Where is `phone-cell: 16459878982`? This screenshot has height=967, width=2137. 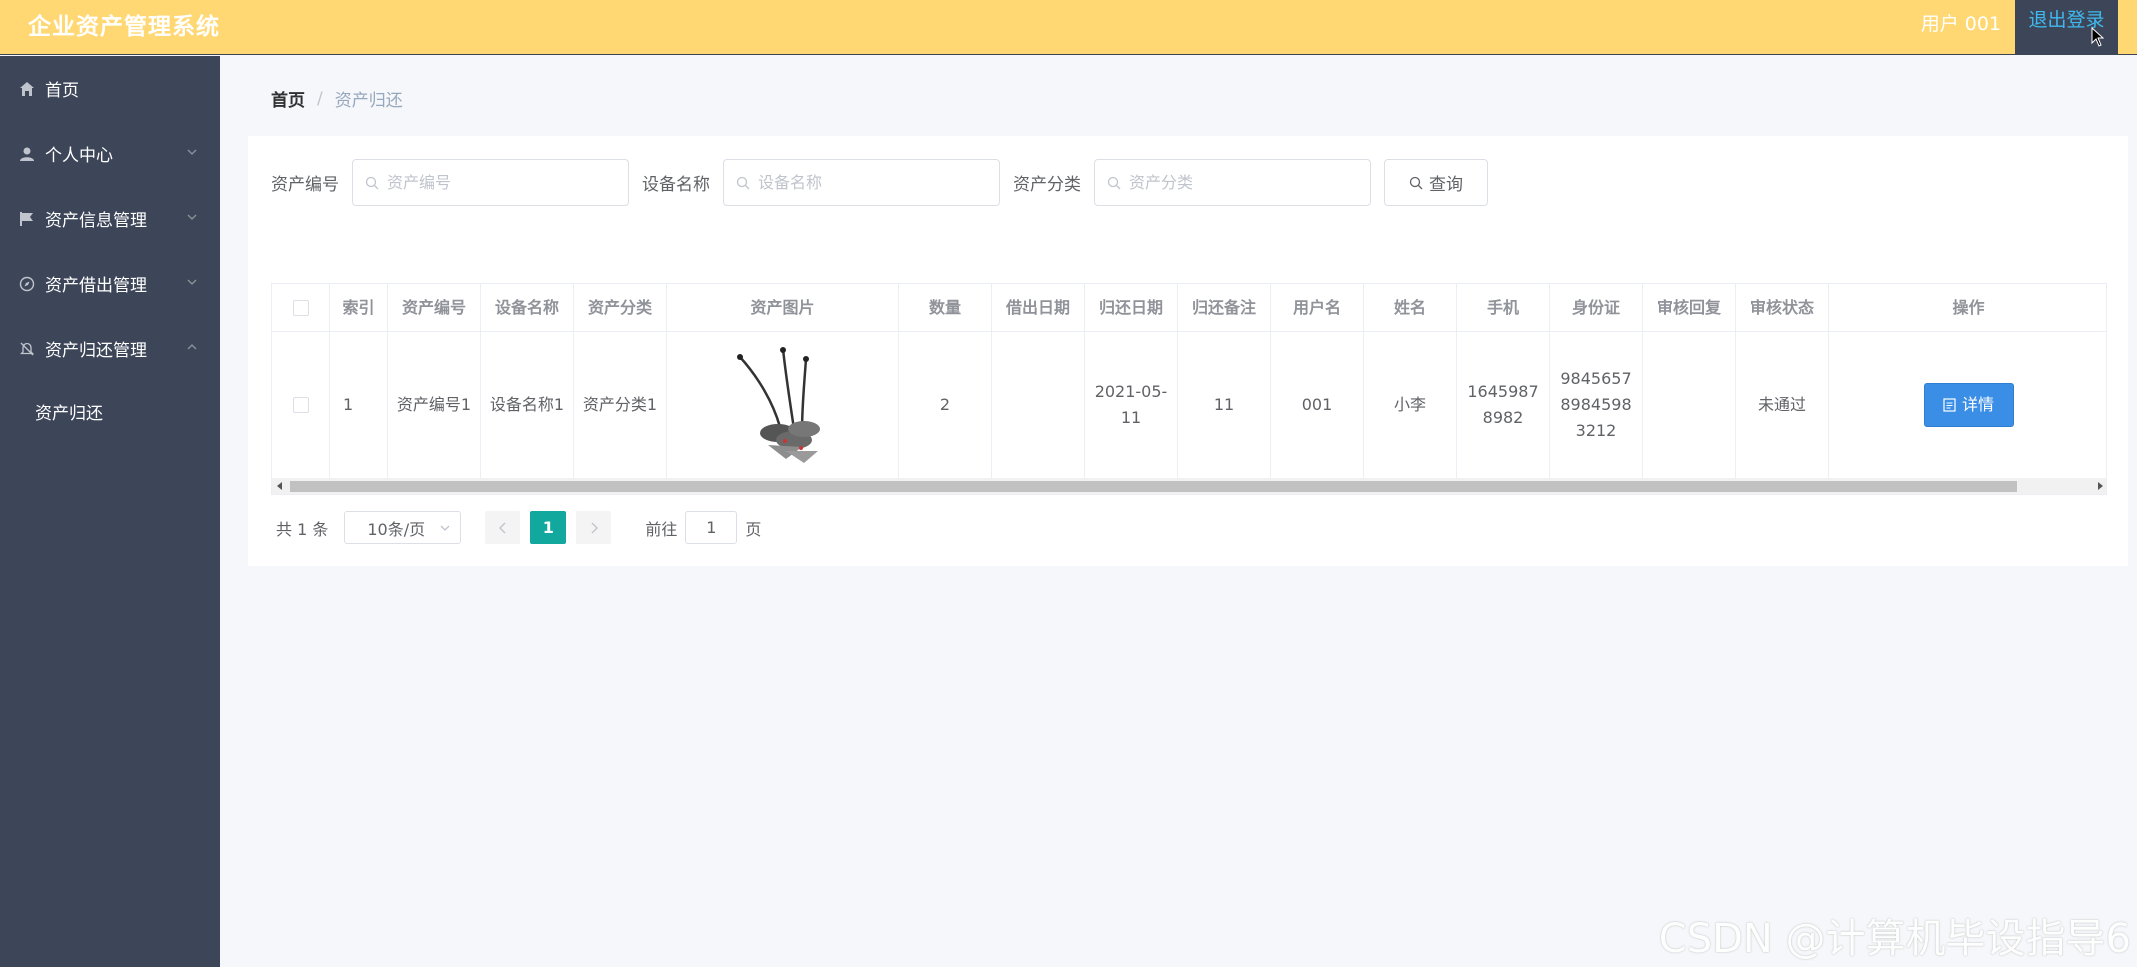
phone-cell: 16459878982 is located at coordinates (1503, 405).